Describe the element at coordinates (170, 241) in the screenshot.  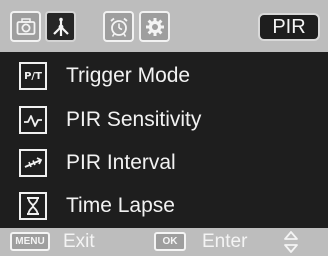
I see `ok-key-button: OK` at that location.